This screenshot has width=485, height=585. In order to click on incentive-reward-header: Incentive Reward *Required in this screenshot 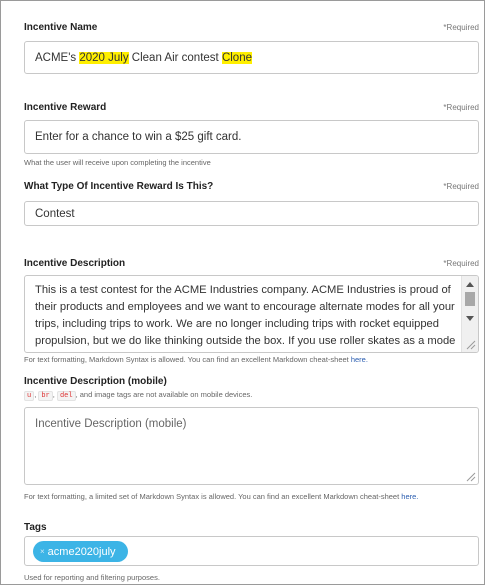, I will do `click(251, 107)`.